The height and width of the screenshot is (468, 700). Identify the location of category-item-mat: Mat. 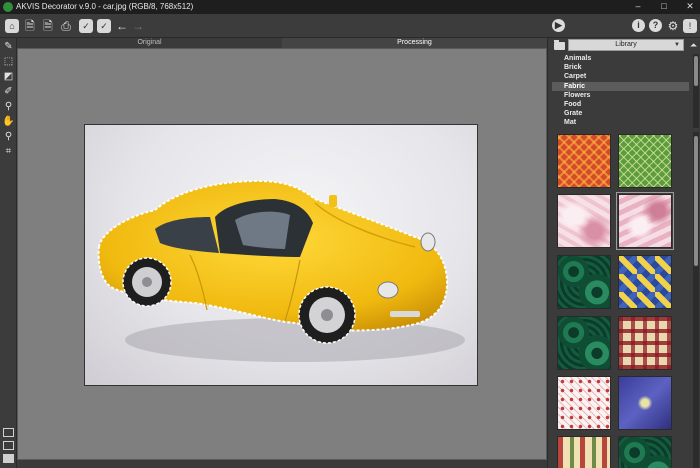
(620, 122).